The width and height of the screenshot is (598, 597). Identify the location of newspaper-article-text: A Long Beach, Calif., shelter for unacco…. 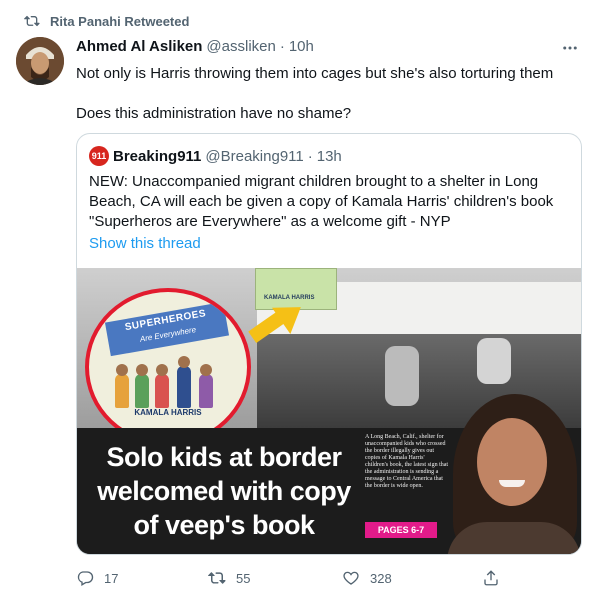
(407, 461).